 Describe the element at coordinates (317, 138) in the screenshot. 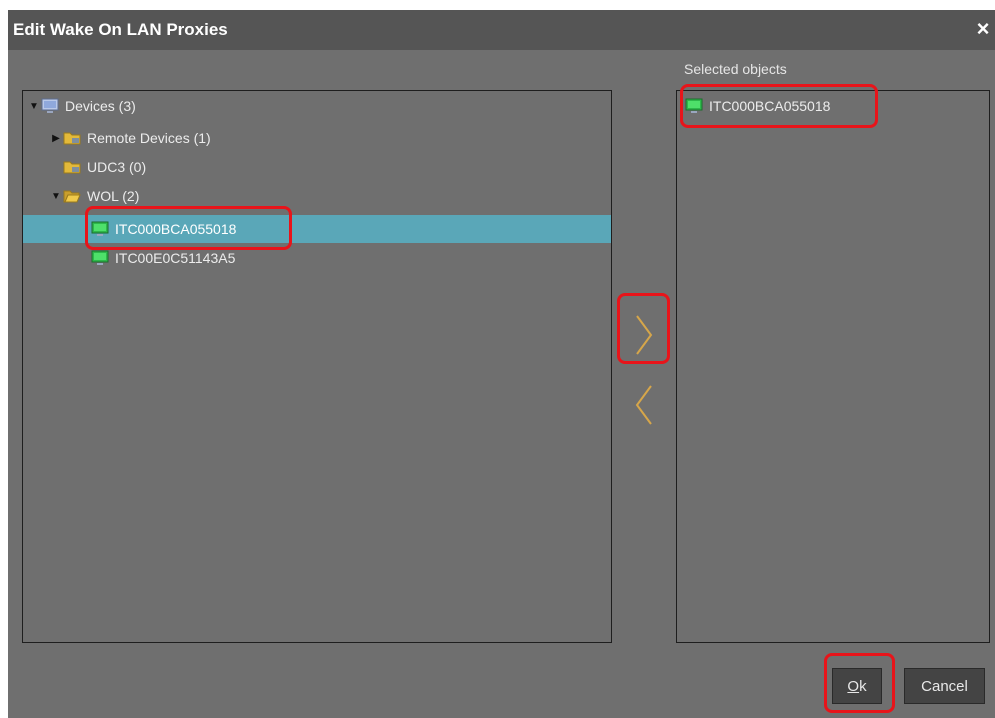

I see `tree-item-remote-devices: ▶ Remote Devices (1)` at that location.